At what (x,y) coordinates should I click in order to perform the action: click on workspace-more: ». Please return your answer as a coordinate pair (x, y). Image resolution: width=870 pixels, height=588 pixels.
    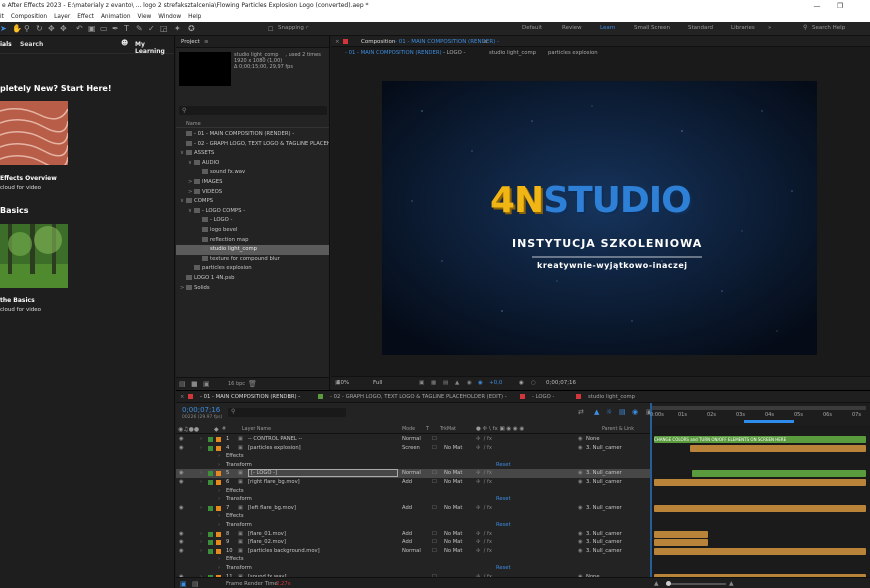
    Looking at the image, I should click on (769, 28).